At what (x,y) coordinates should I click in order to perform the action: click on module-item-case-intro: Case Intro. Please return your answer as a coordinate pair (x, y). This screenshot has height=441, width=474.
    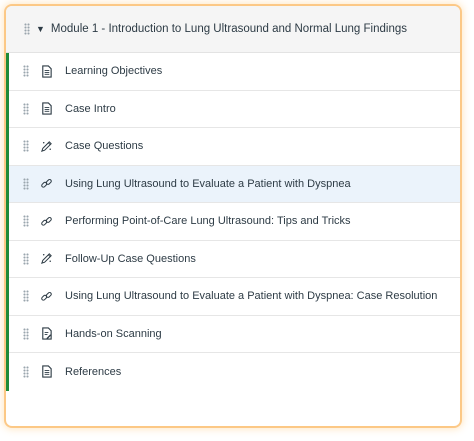
    Looking at the image, I should click on (234, 109).